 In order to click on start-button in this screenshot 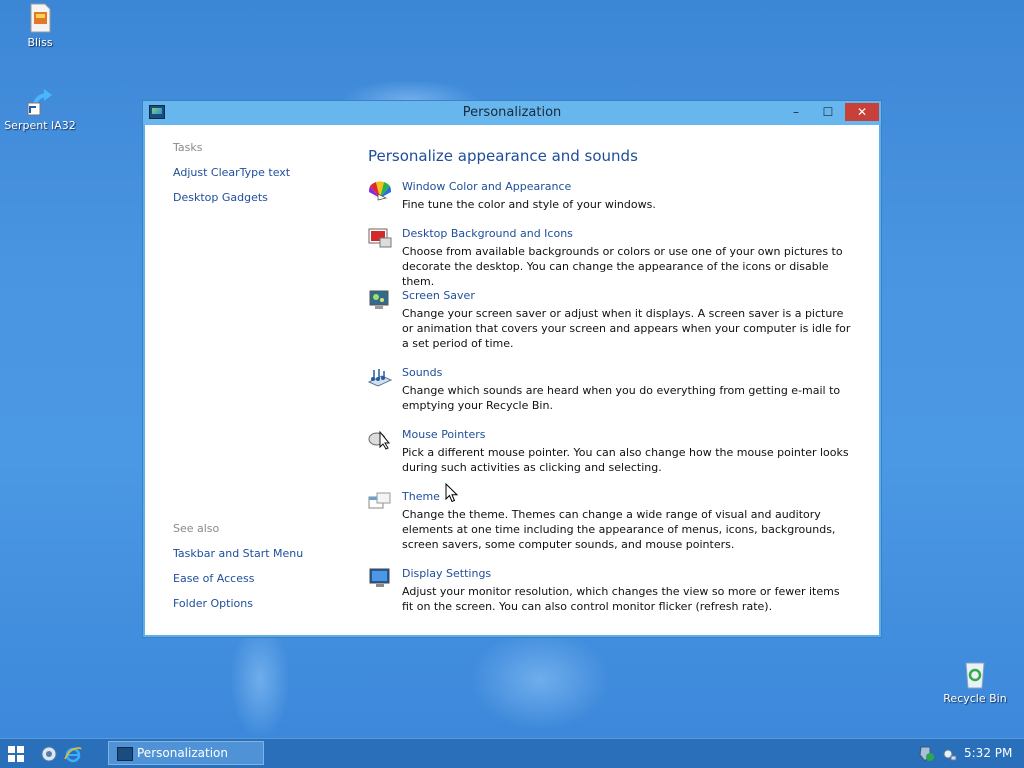, I will do `click(16, 754)`.